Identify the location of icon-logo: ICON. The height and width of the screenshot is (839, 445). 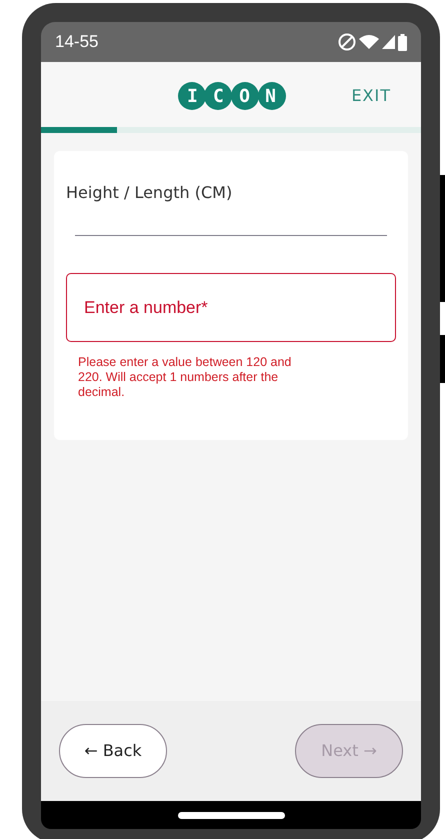
(232, 96).